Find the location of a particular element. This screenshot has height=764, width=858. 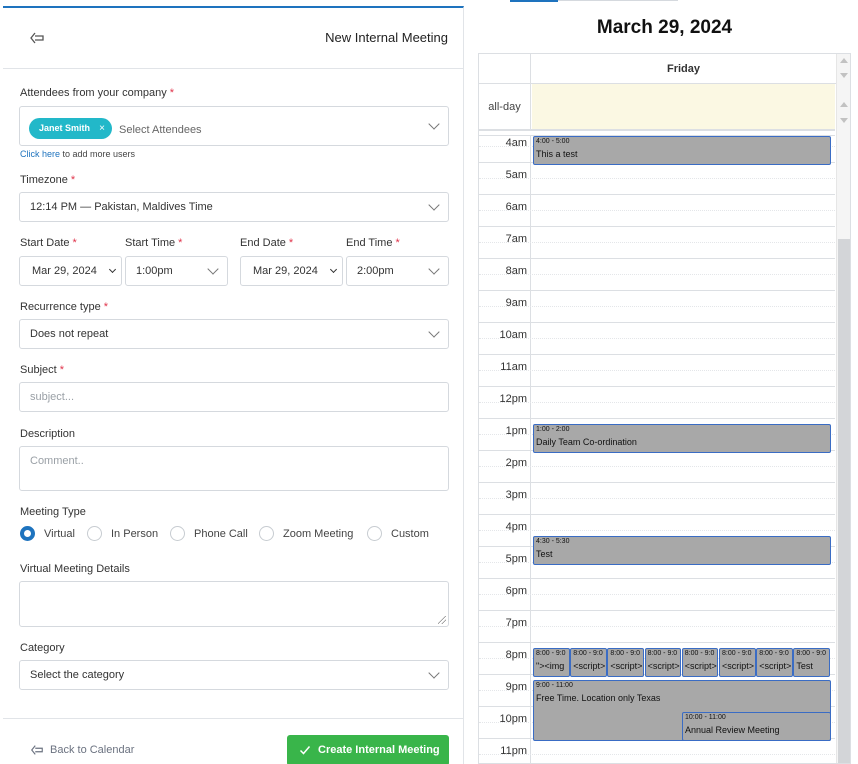

view-tab-active is located at coordinates (534, 1).